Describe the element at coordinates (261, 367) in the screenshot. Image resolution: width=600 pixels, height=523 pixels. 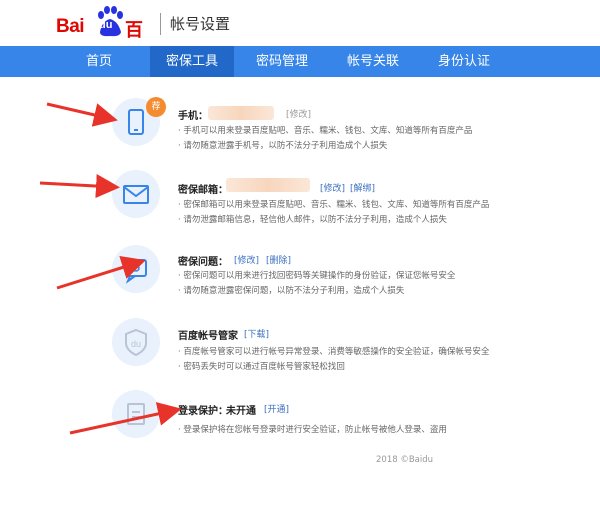
I see `manager-desc-2: · 密码丢失时可以通过百度帐号管家轻松找回` at that location.